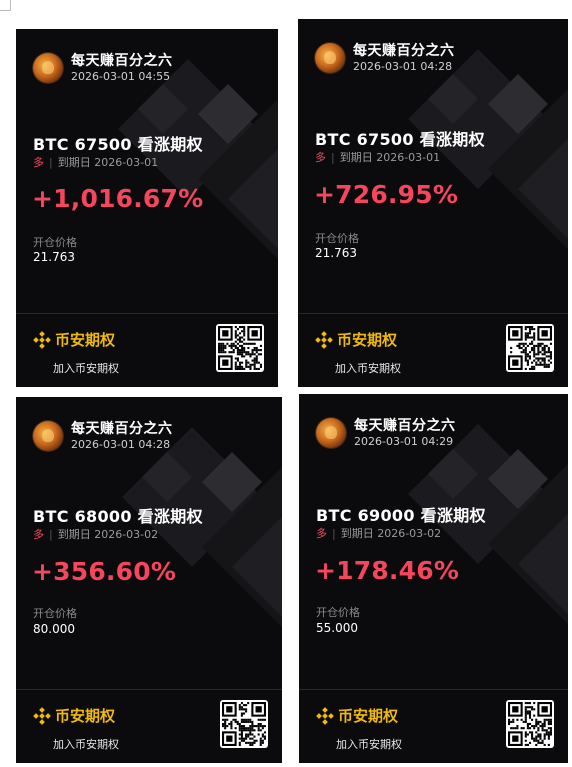 The height and width of the screenshot is (767, 572). What do you see at coordinates (121, 76) in the screenshot?
I see `timestamp: 2026-03-01 04:55` at bounding box center [121, 76].